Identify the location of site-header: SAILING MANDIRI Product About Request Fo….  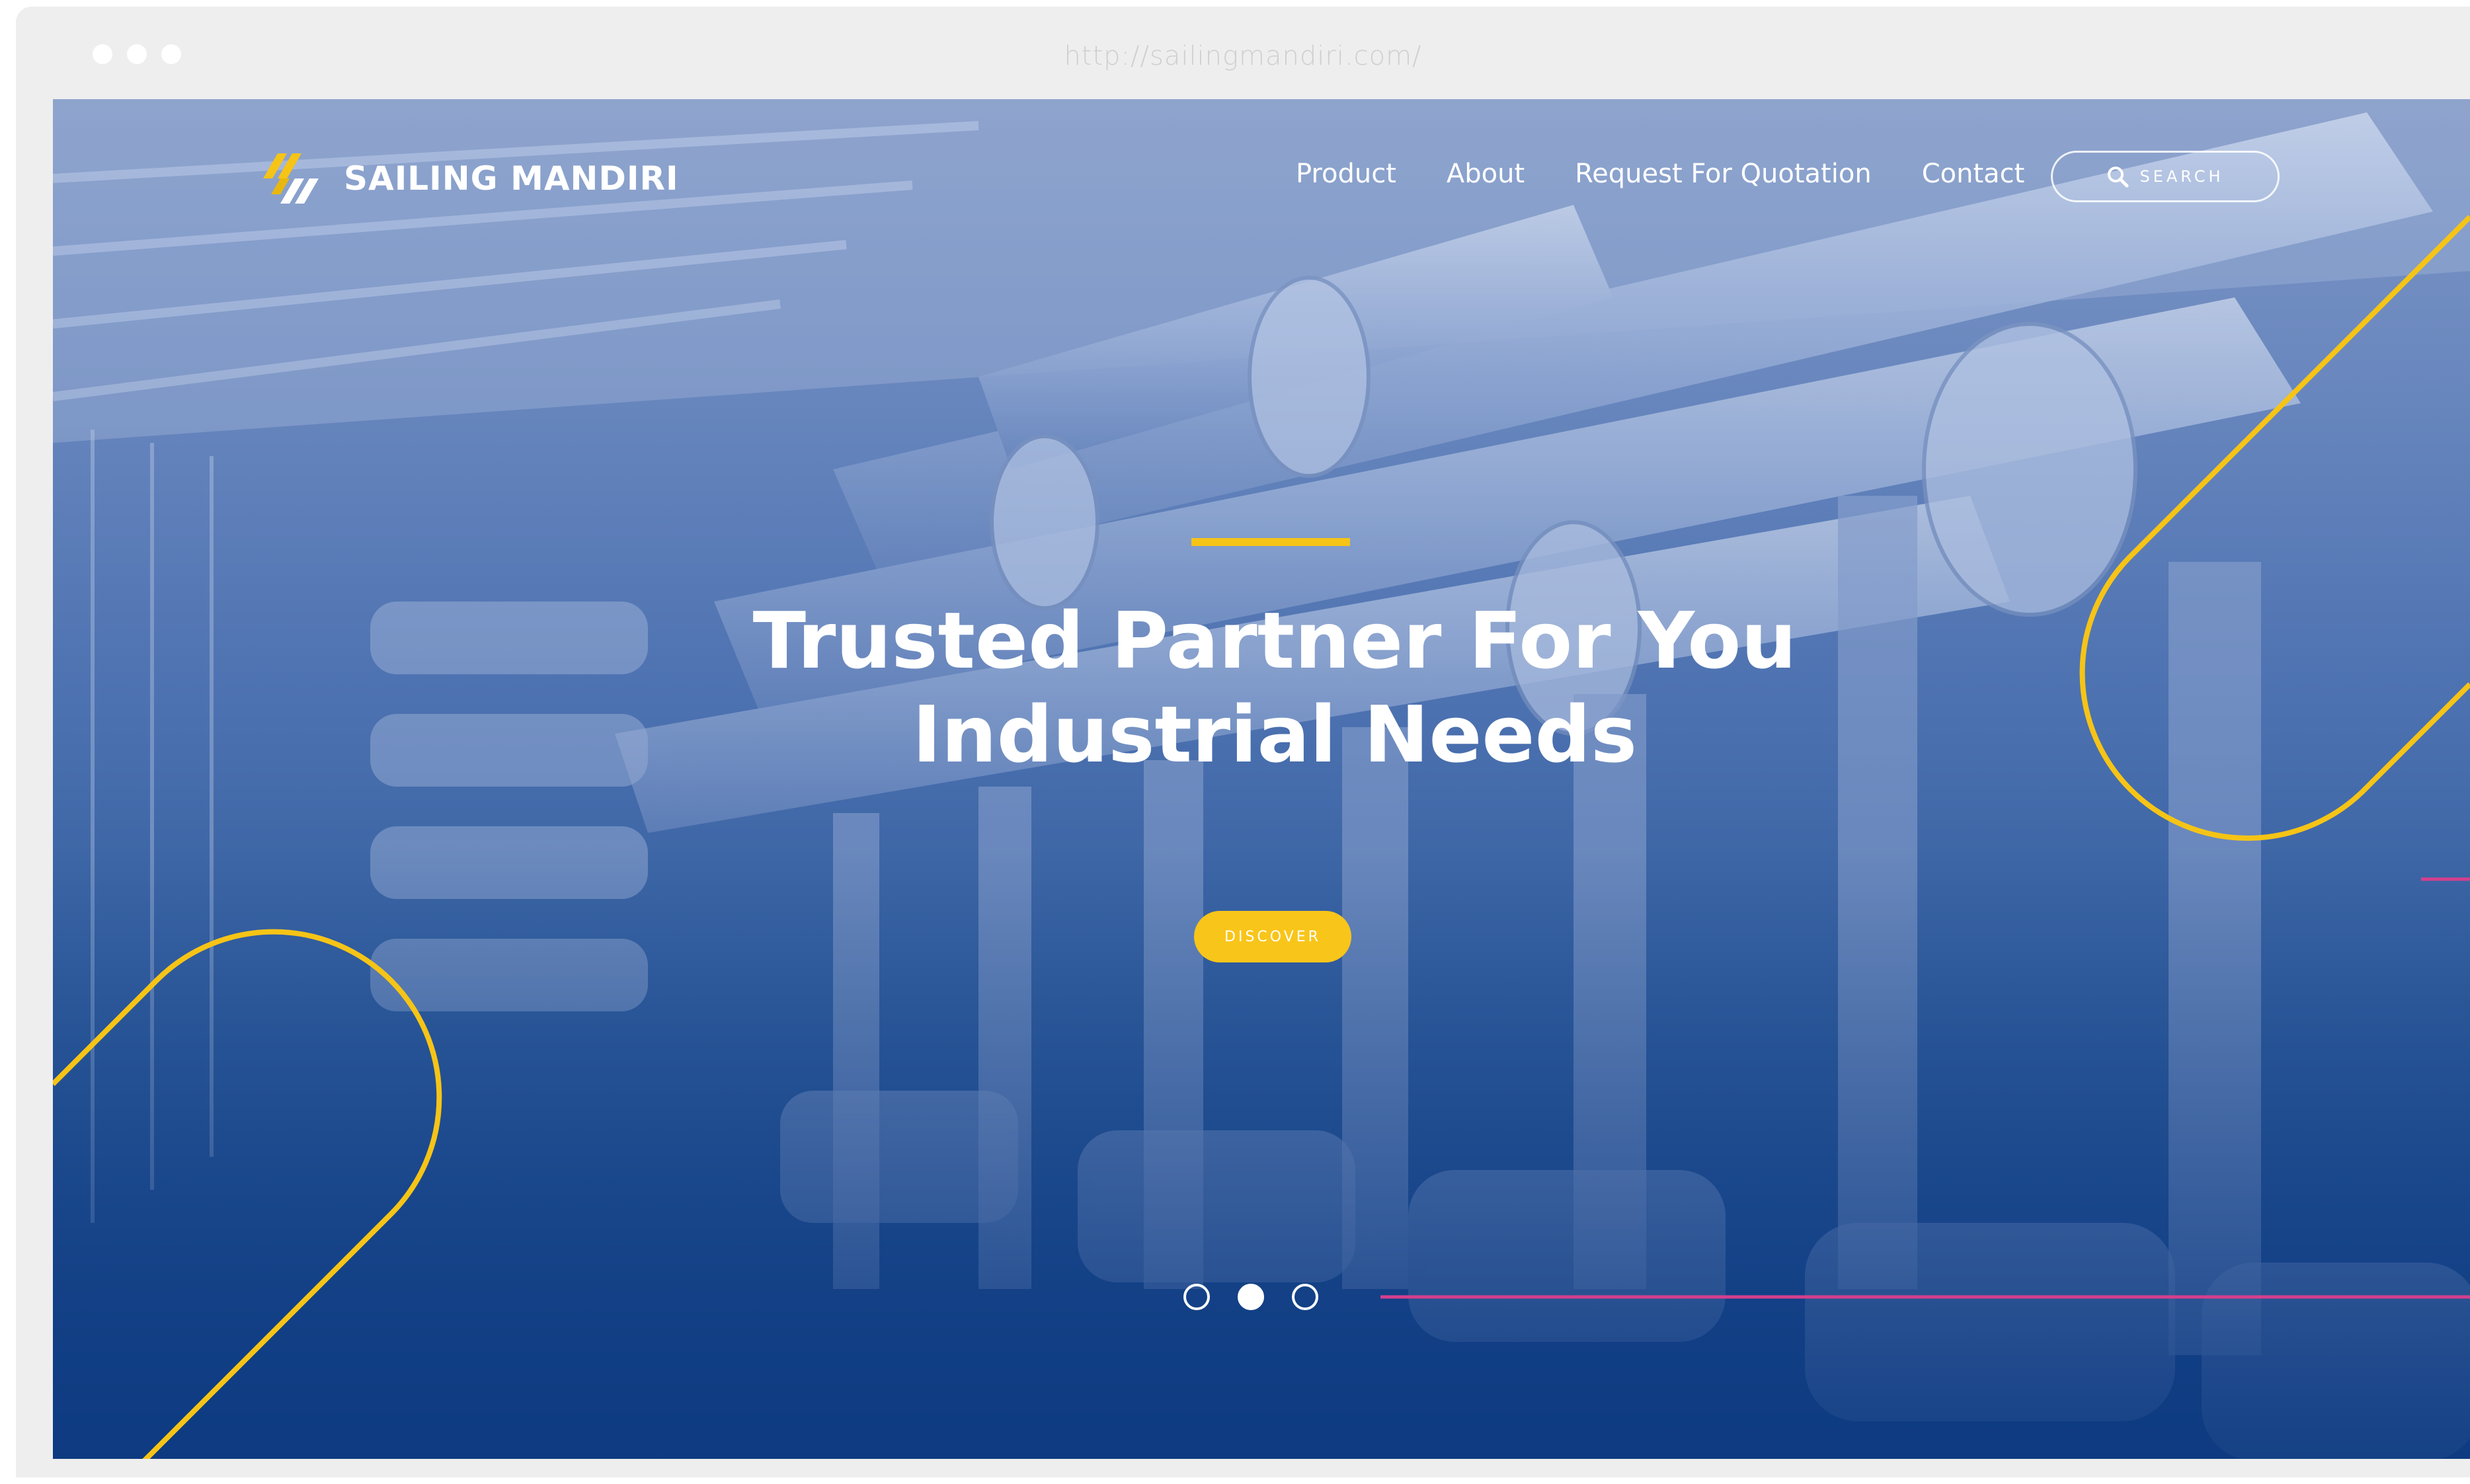
(1261, 178).